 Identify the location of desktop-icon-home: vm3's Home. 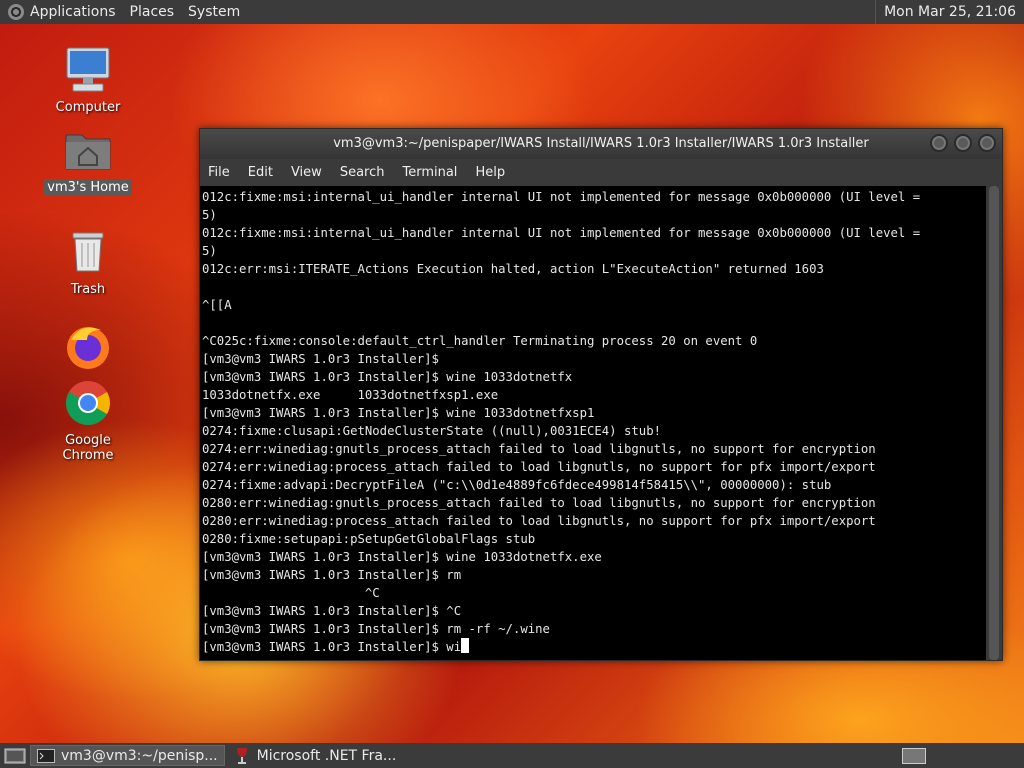
(88, 160).